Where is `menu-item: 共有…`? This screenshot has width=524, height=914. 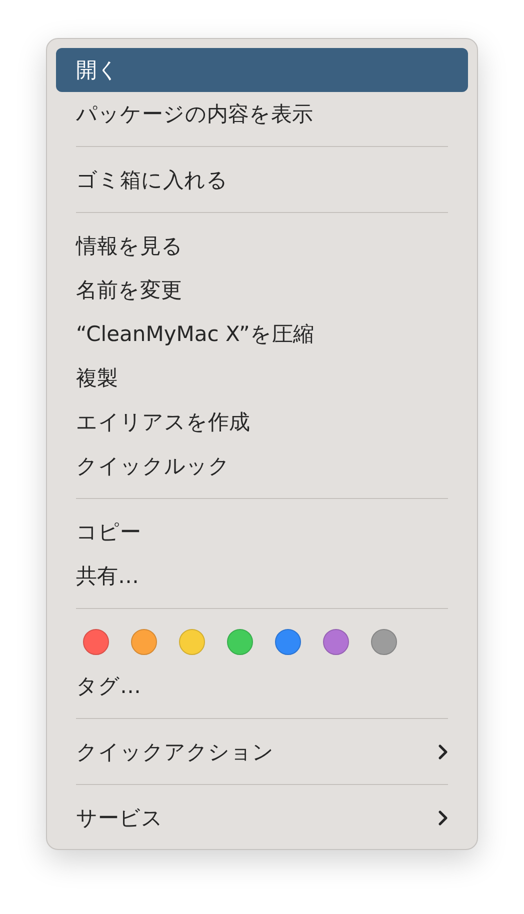 menu-item: 共有… is located at coordinates (262, 576).